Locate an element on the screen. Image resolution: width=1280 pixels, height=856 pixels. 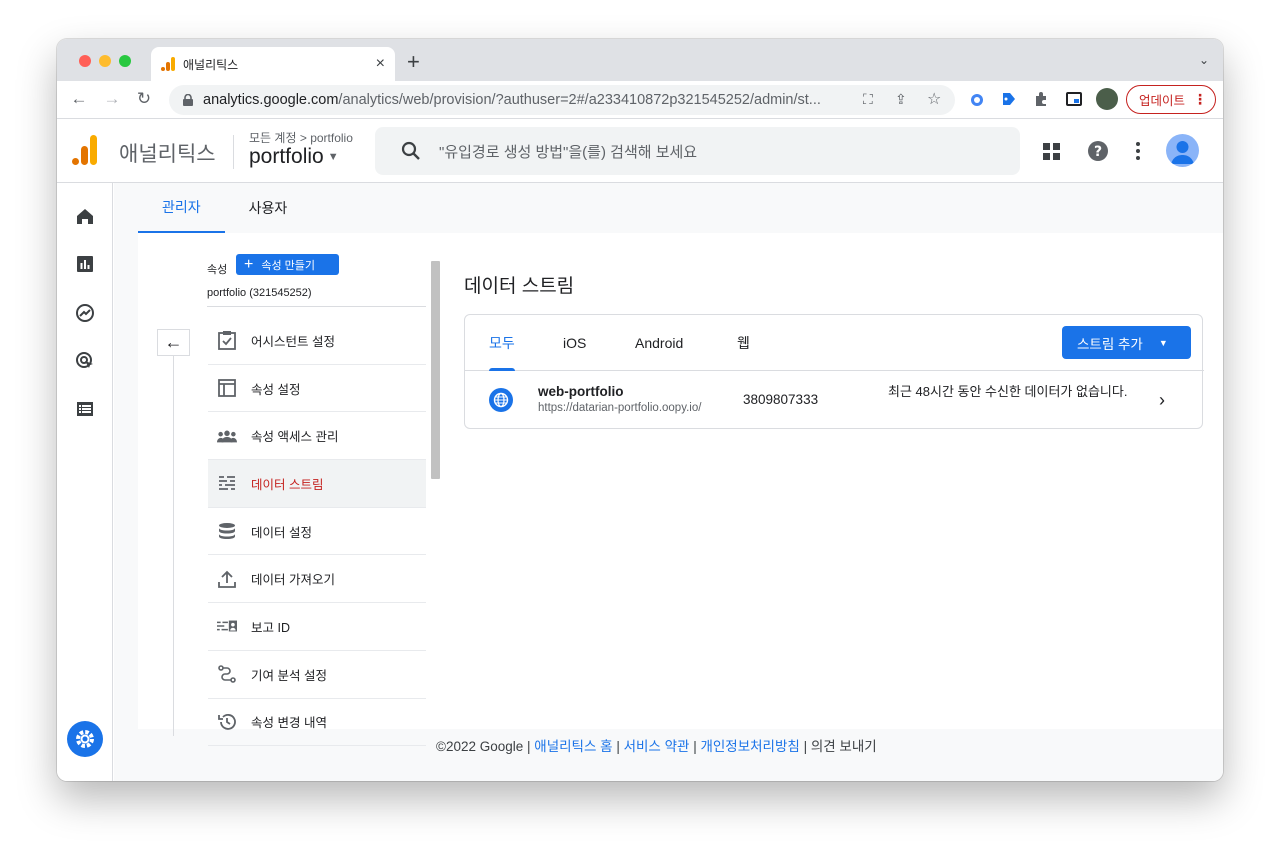
menu-item-property-settings: 속성 설정 is located at coordinates (317, 389).